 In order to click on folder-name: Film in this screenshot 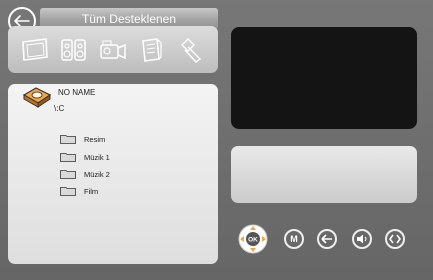, I will do `click(91, 191)`.